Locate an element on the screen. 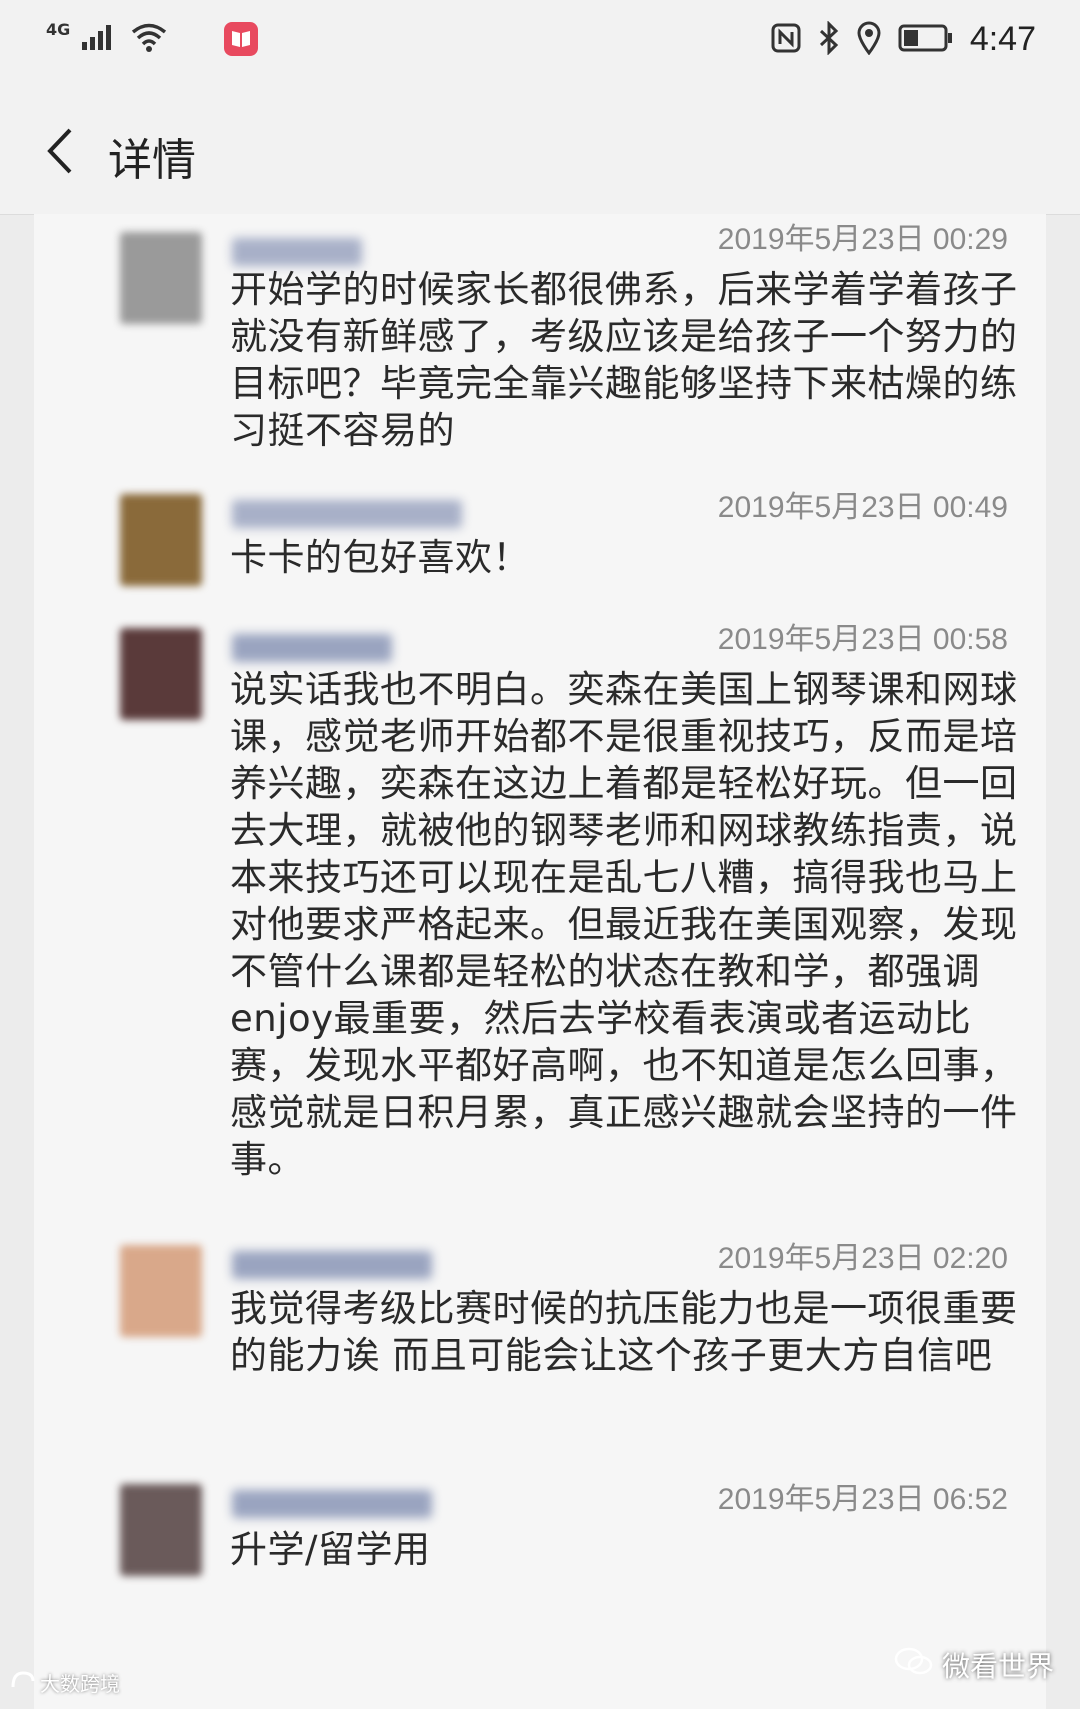  battery-icon is located at coordinates (926, 40).